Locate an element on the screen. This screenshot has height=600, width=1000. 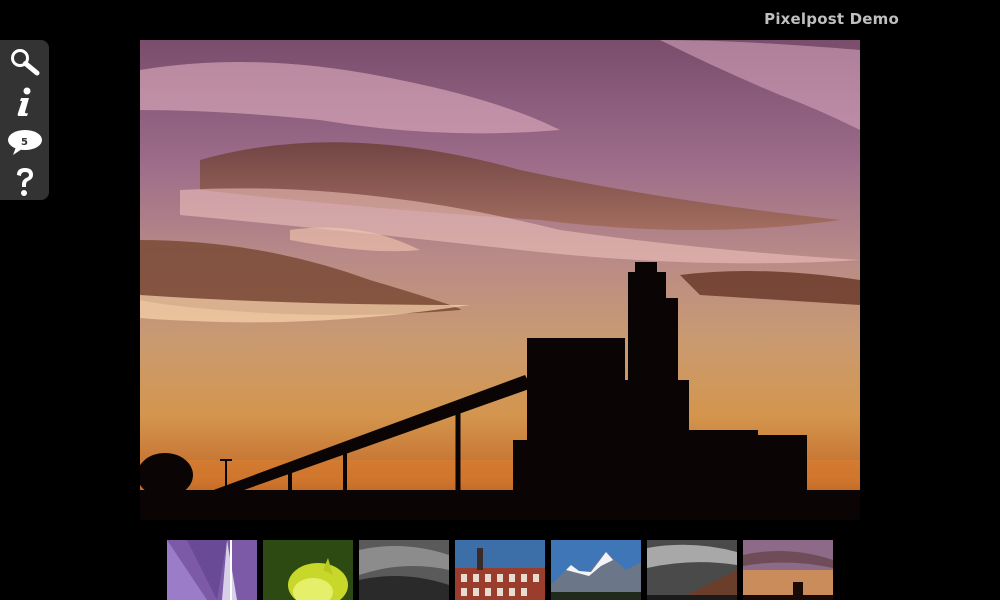
info-button is located at coordinates (25, 102).